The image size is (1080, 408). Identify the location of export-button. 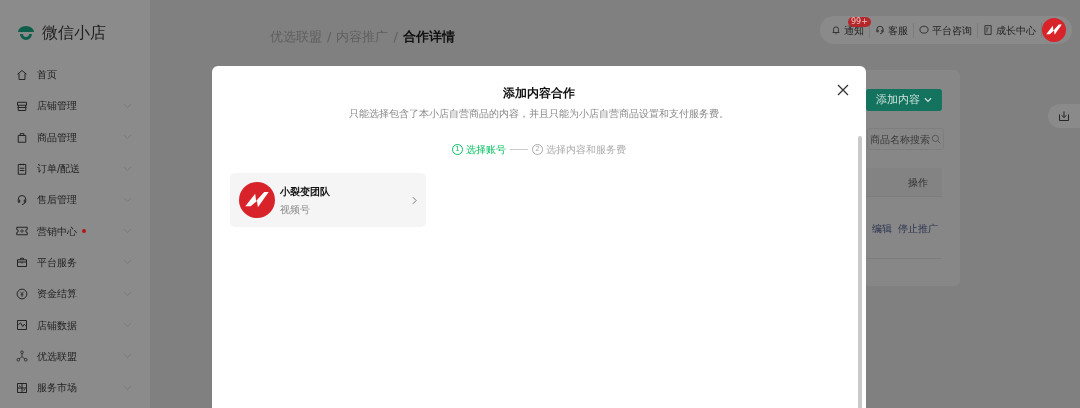
(1064, 116).